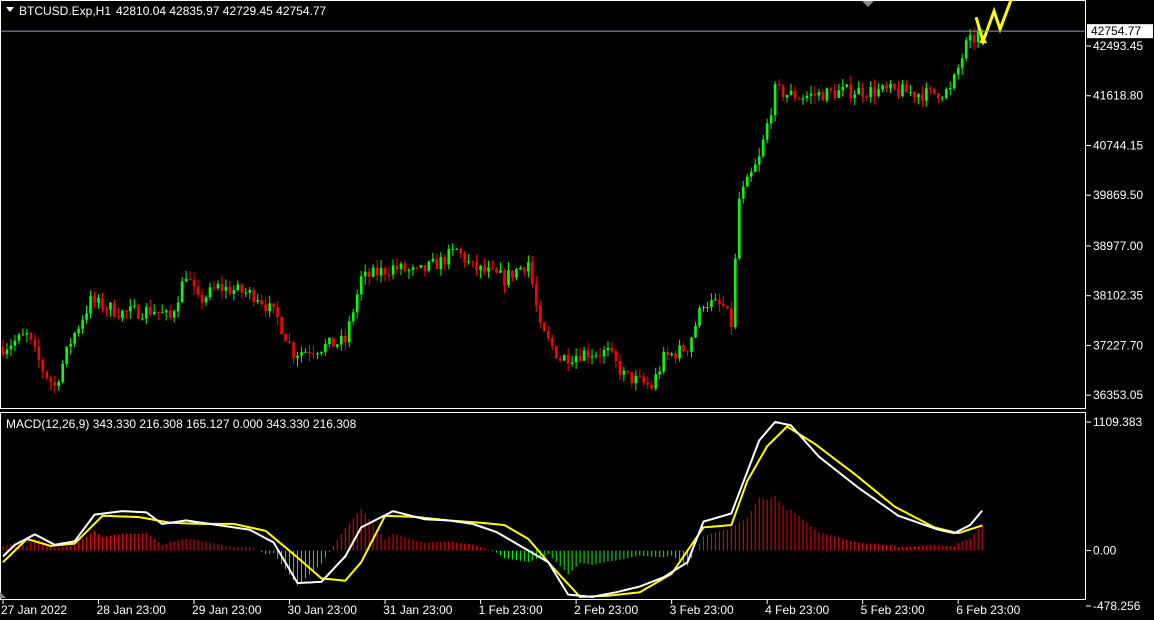  I want to click on time-tick-label: 31 Jan 23:00, so click(418, 610).